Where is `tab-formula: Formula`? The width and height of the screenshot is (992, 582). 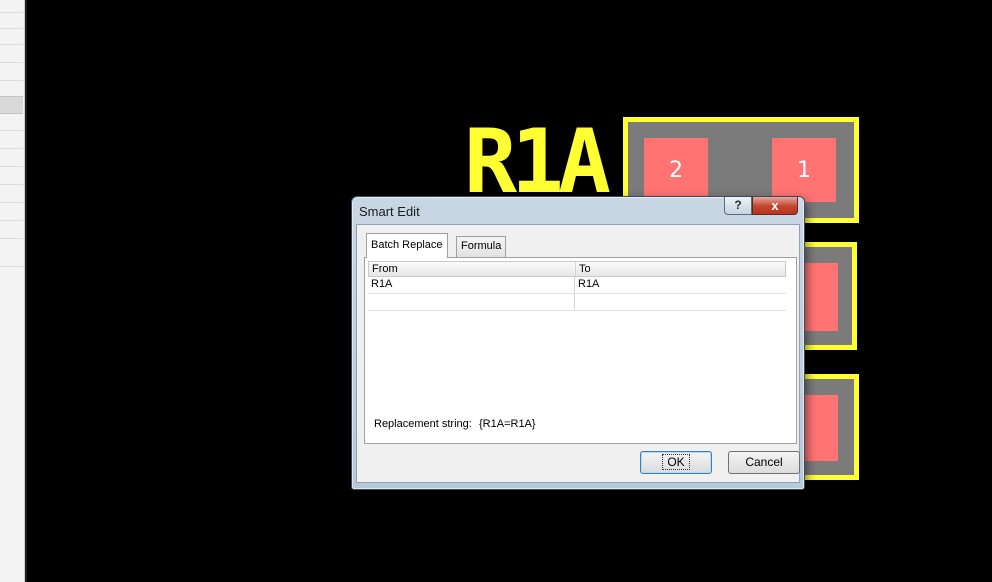 tab-formula: Formula is located at coordinates (481, 246).